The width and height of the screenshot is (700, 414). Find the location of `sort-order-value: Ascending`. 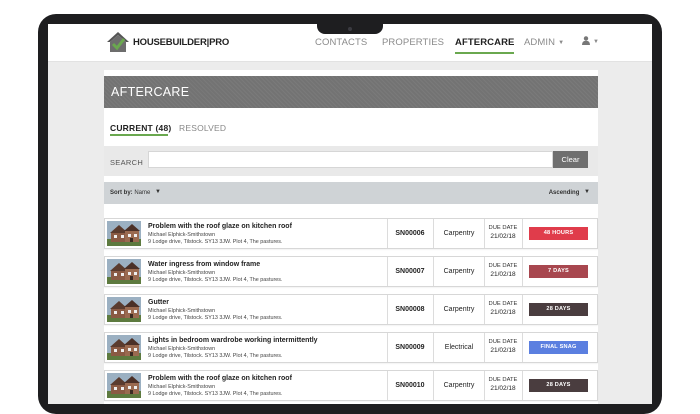

sort-order-value: Ascending is located at coordinates (564, 193).